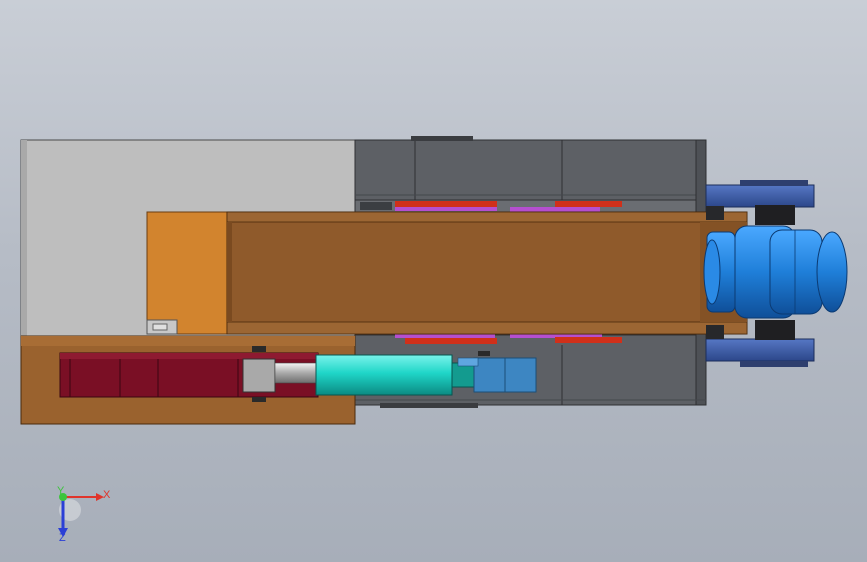 The height and width of the screenshot is (562, 867). What do you see at coordinates (62, 538) in the screenshot?
I see `z-axis-label: Z` at bounding box center [62, 538].